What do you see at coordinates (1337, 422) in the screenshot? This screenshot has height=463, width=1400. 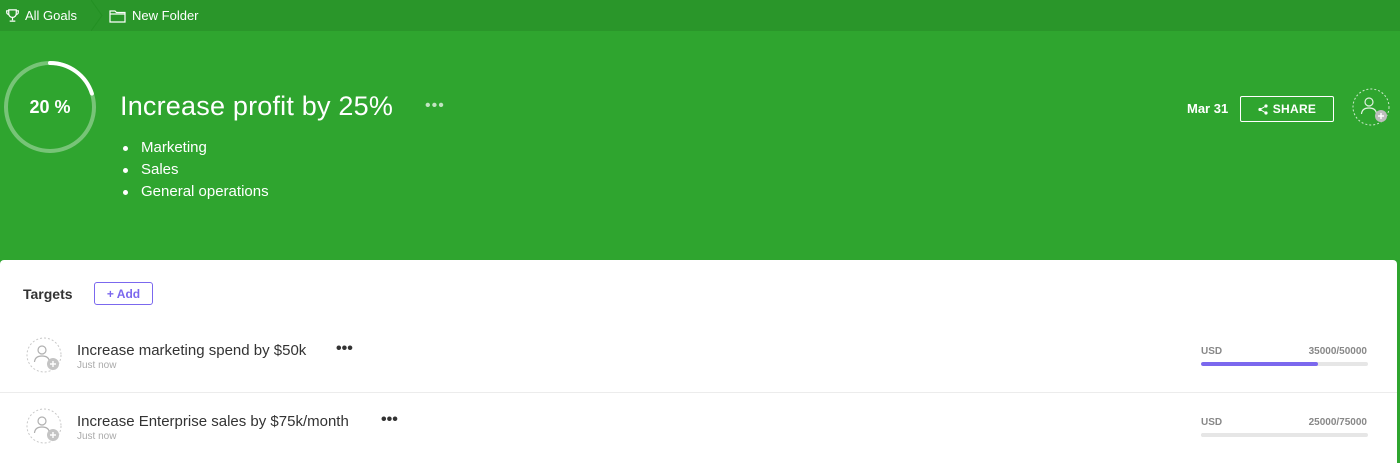 I see `target-progress-value: 25000/75000` at bounding box center [1337, 422].